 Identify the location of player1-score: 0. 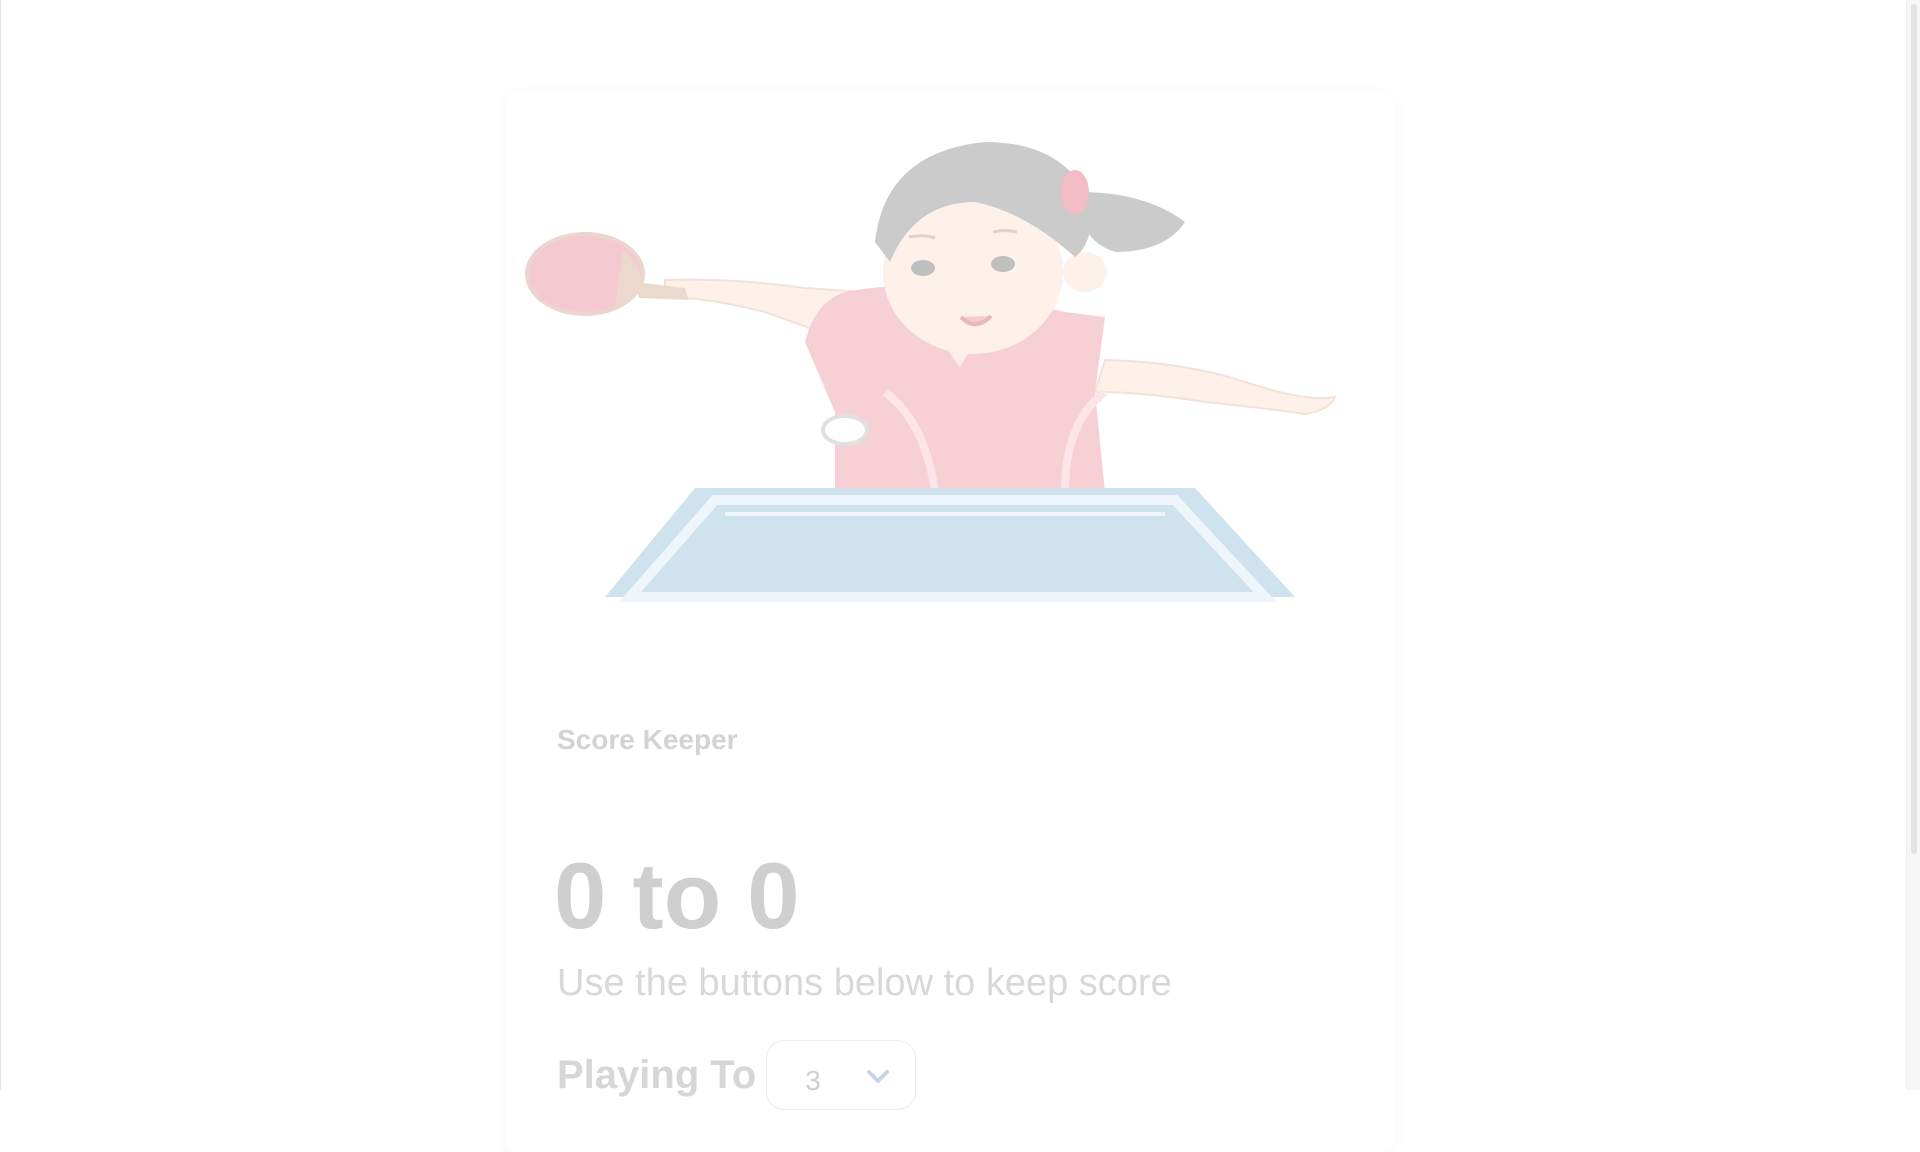
(580, 895).